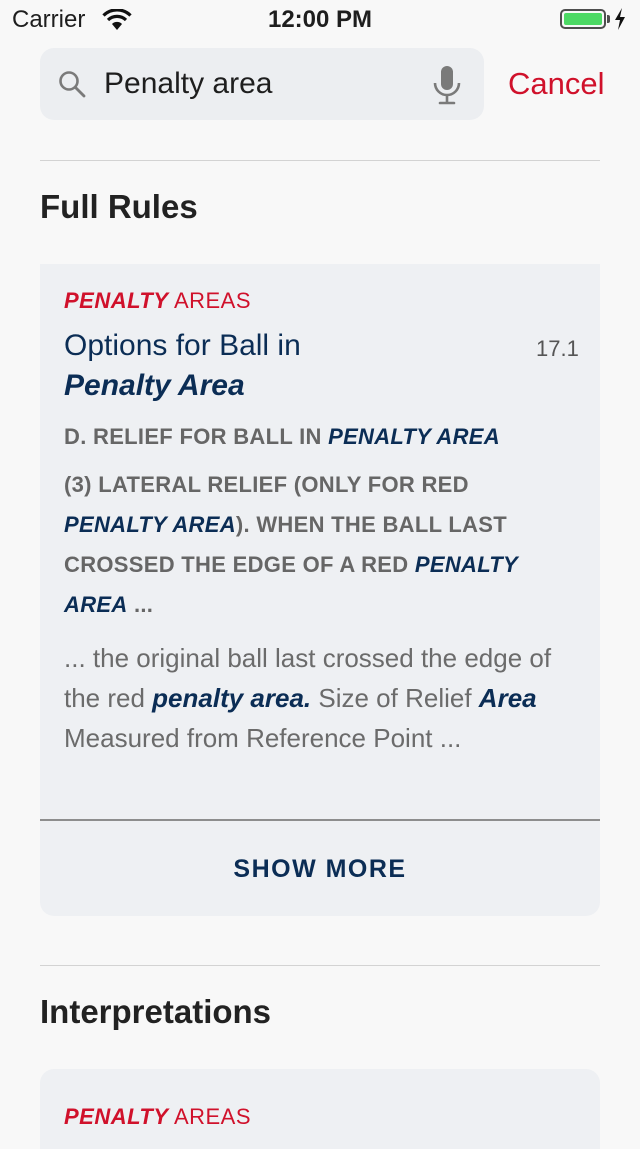 The width and height of the screenshot is (640, 1149). What do you see at coordinates (414, 436) in the screenshot?
I see `subheading-highlight: PENALTY AREA` at bounding box center [414, 436].